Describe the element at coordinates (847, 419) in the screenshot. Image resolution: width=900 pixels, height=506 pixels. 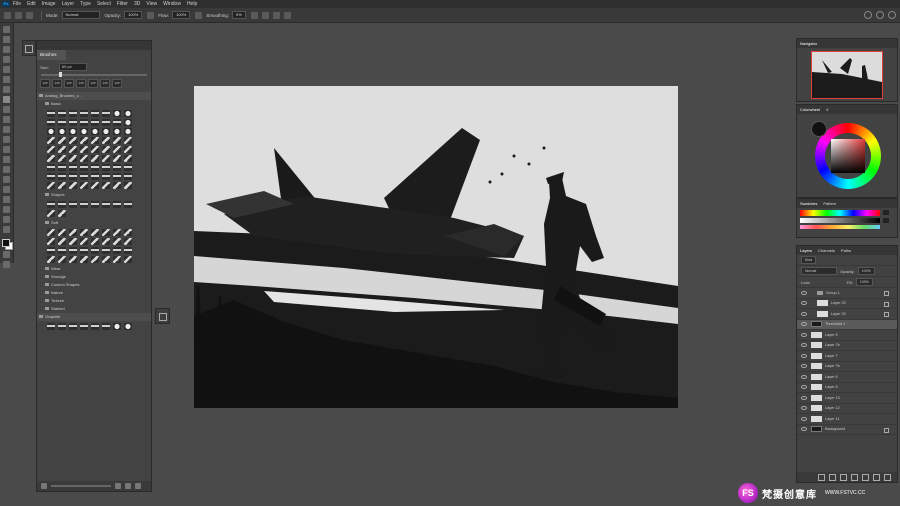
I see `layer-row: Layer 11` at that location.